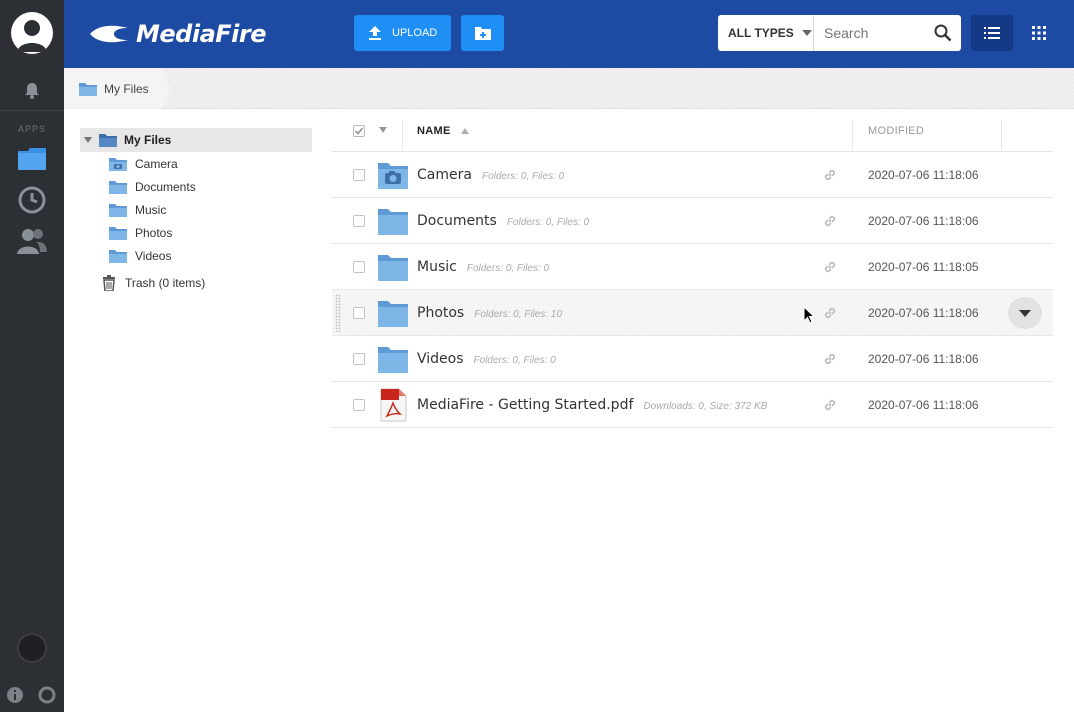  Describe the element at coordinates (196, 209) in the screenshot. I see `tree-item-music: Music` at that location.